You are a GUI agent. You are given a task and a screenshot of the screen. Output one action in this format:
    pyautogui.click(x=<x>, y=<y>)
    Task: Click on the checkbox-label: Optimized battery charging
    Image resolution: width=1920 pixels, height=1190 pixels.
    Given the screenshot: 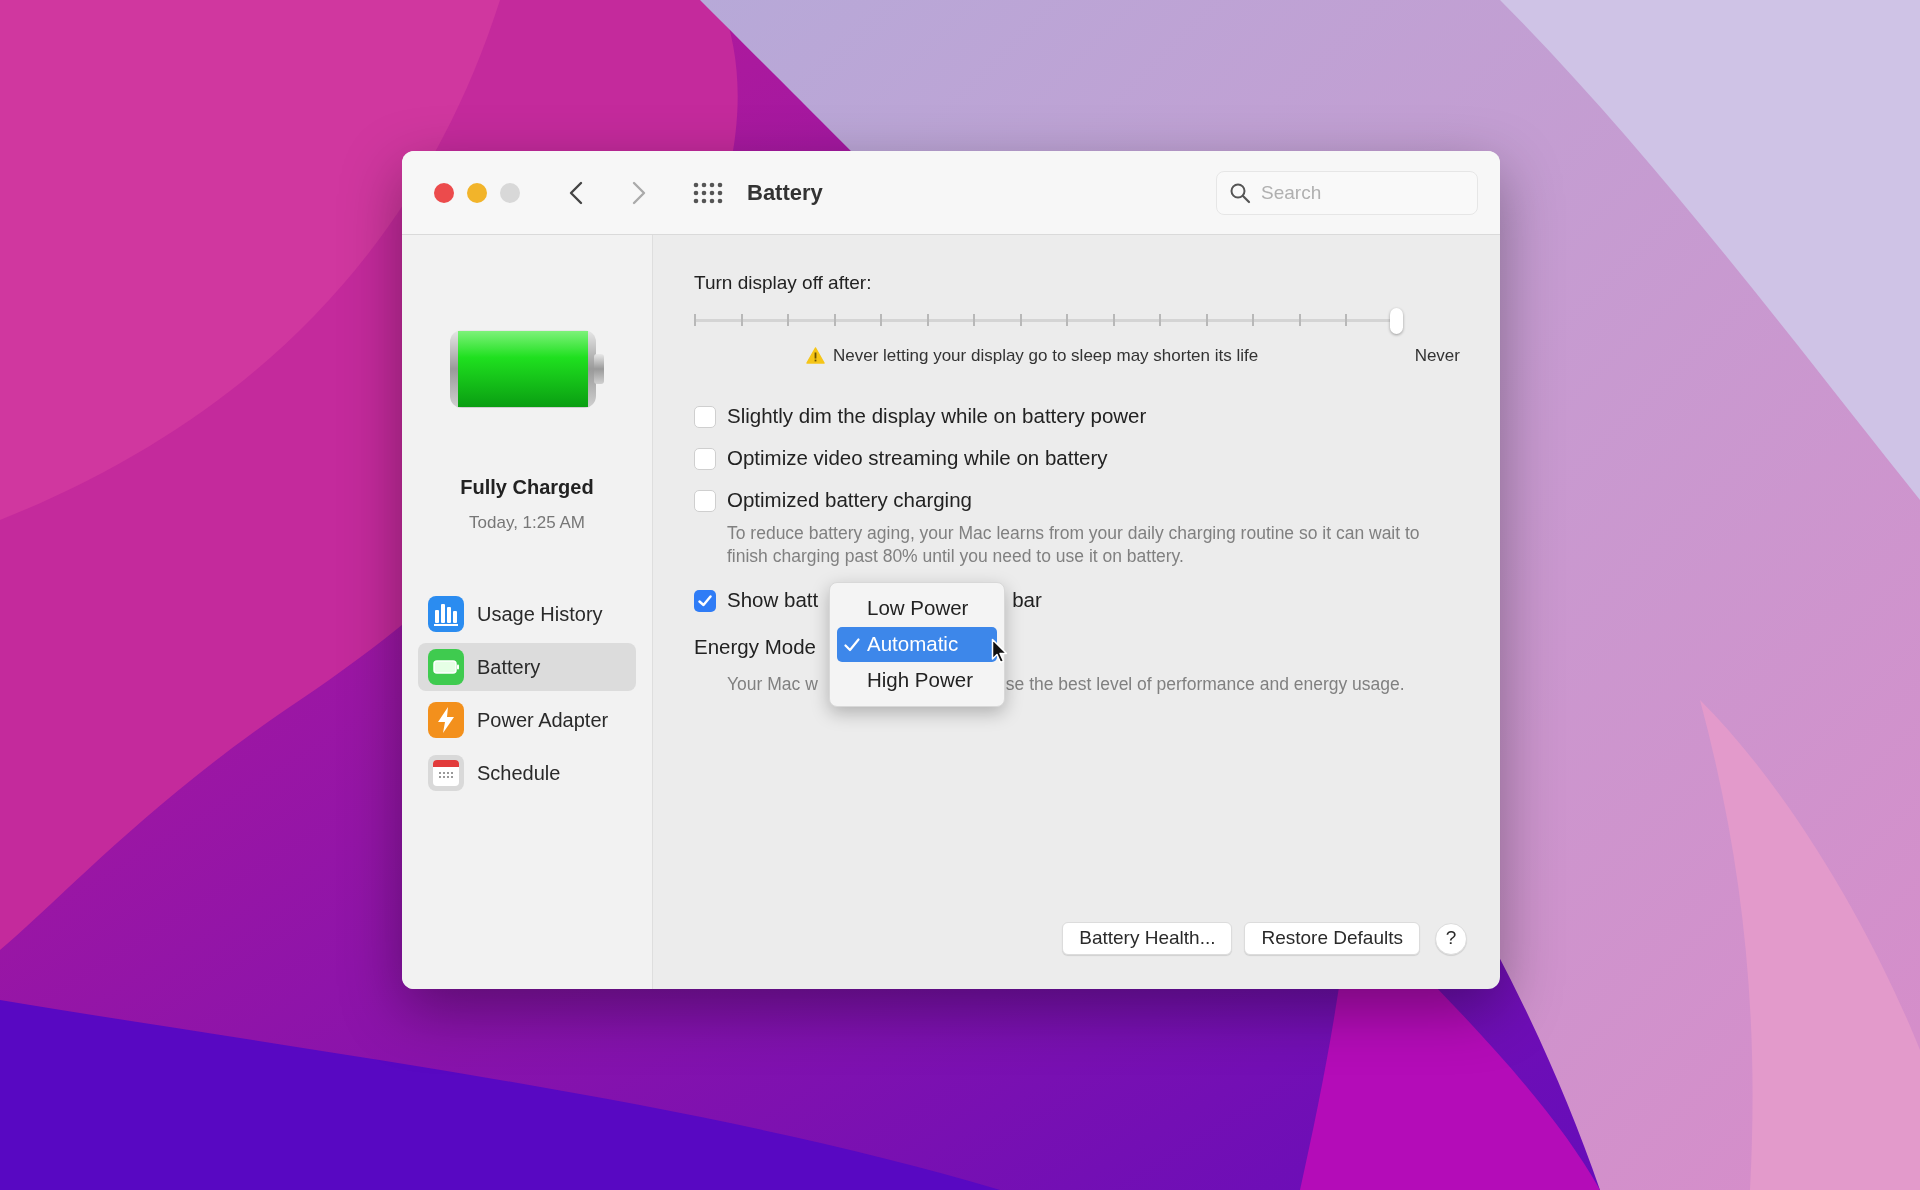 What is the action you would take?
    pyautogui.click(x=849, y=500)
    